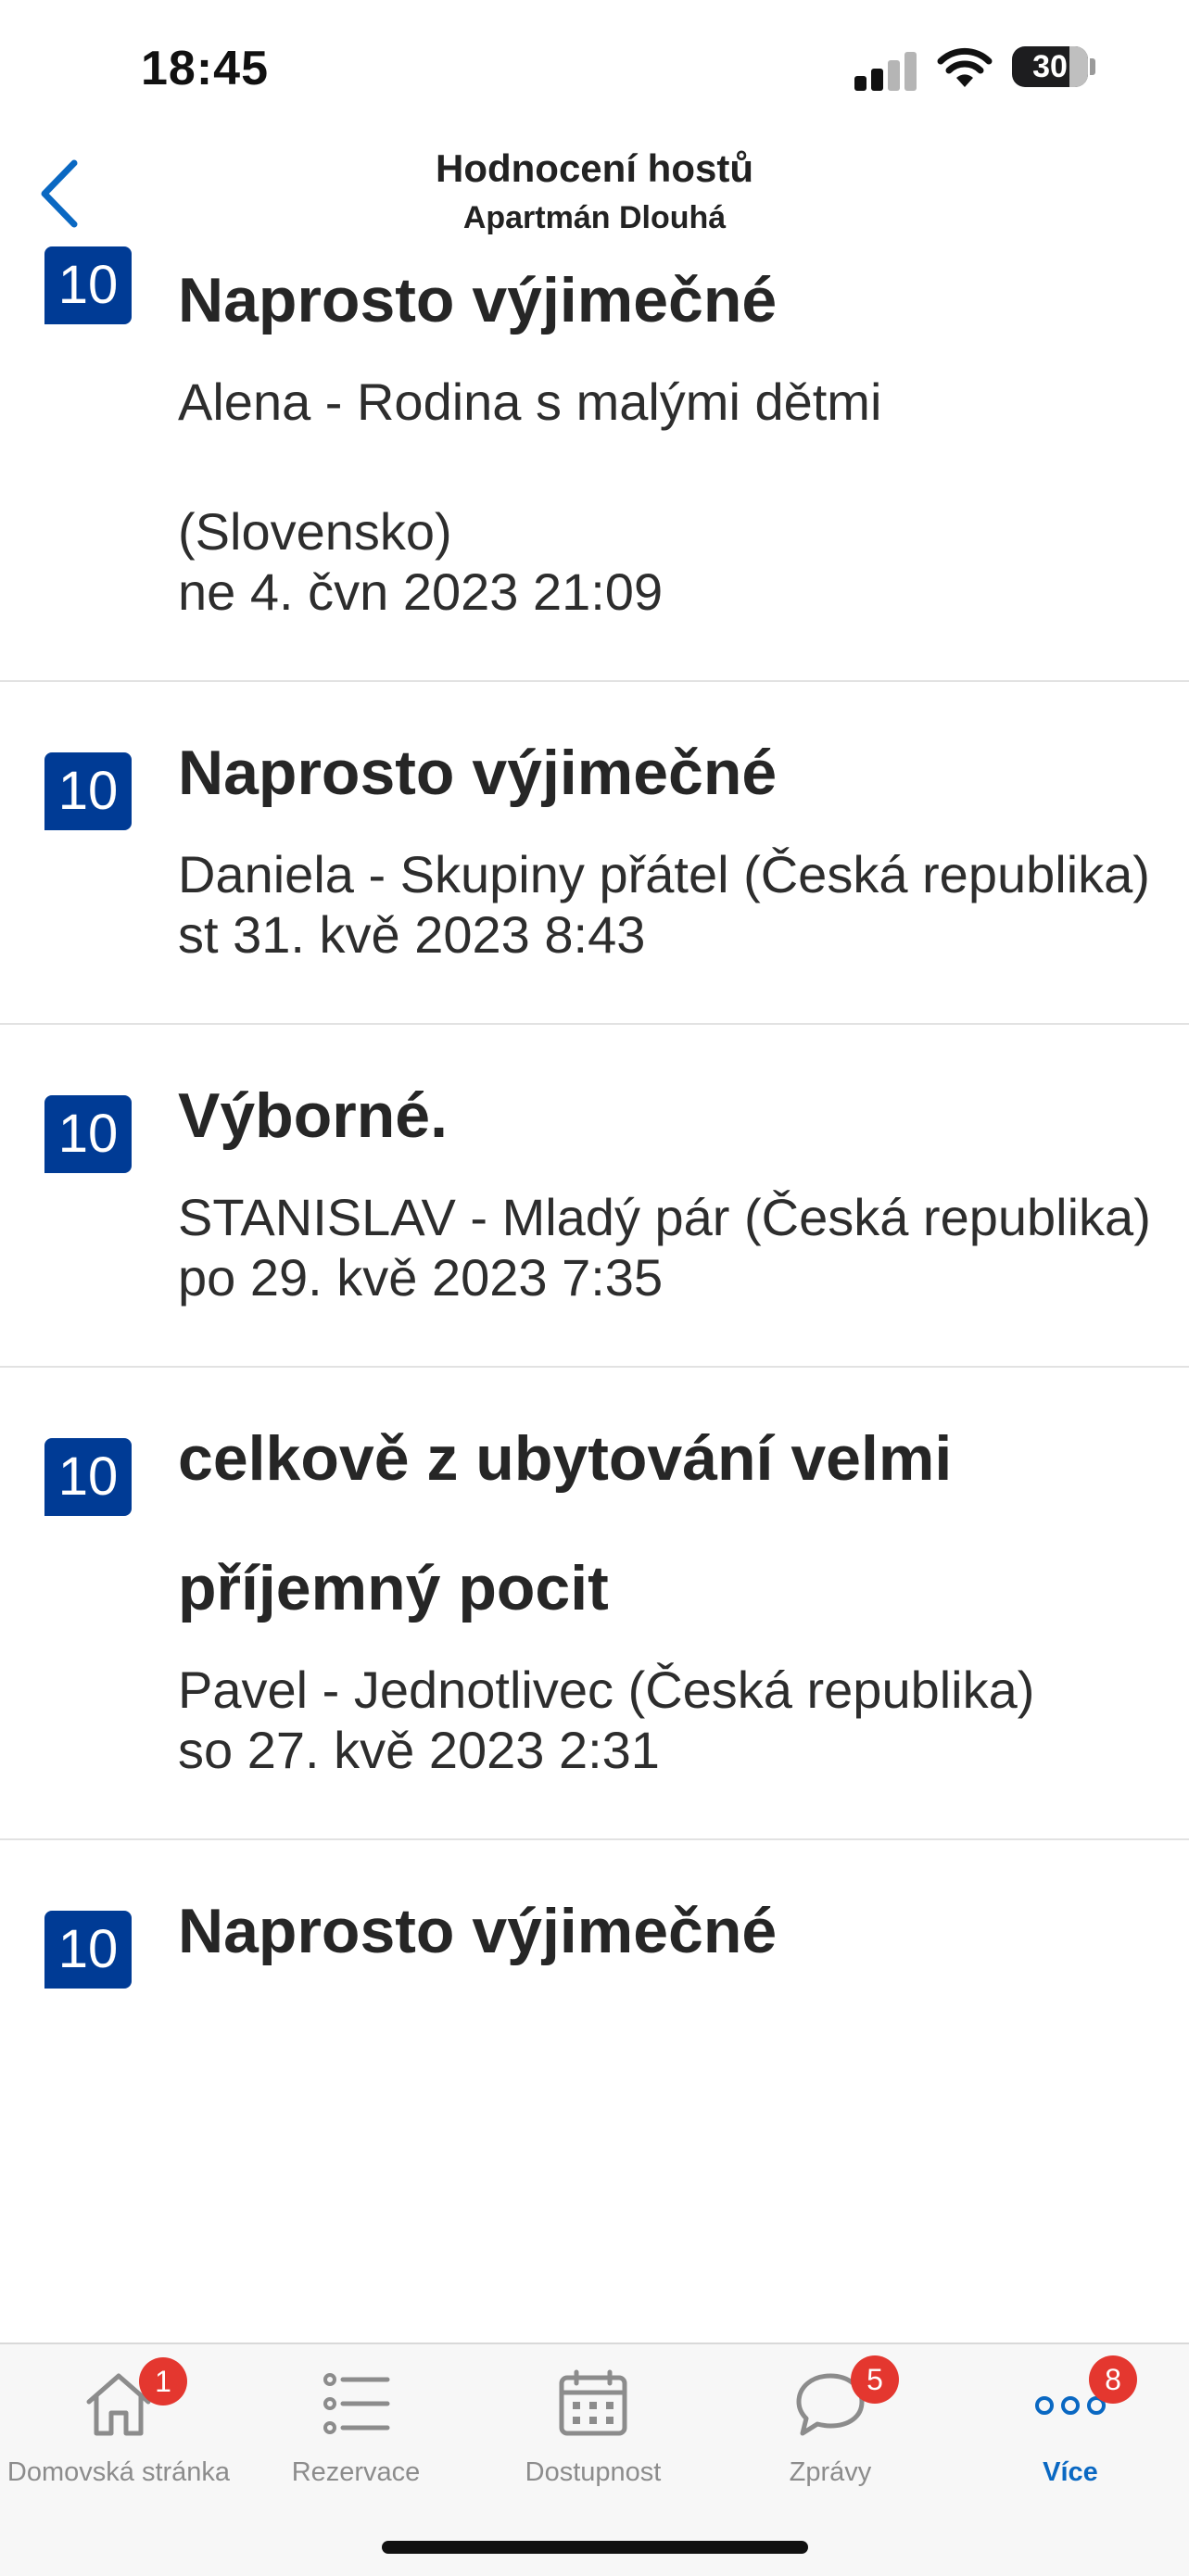  I want to click on calendar-icon, so click(593, 2402).